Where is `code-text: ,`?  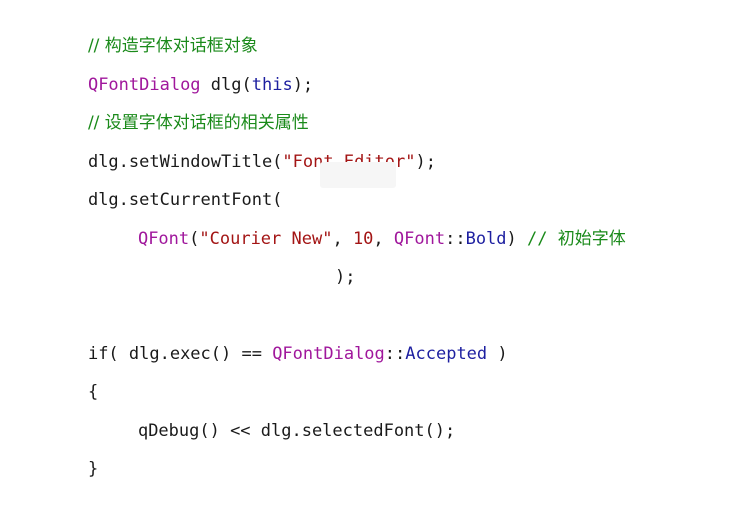
code-text: , is located at coordinates (383, 239).